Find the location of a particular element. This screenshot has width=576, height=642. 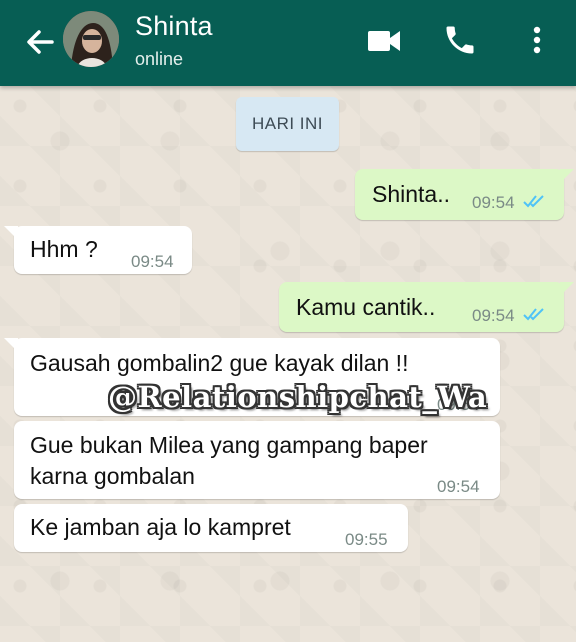

contact-status: online is located at coordinates (159, 59).